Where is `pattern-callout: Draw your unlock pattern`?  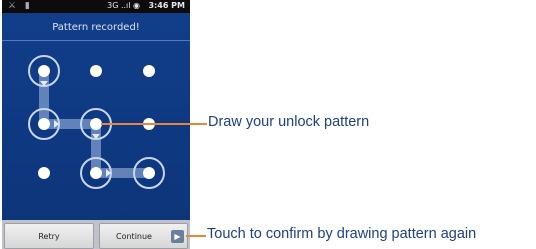 pattern-callout: Draw your unlock pattern is located at coordinates (289, 122).